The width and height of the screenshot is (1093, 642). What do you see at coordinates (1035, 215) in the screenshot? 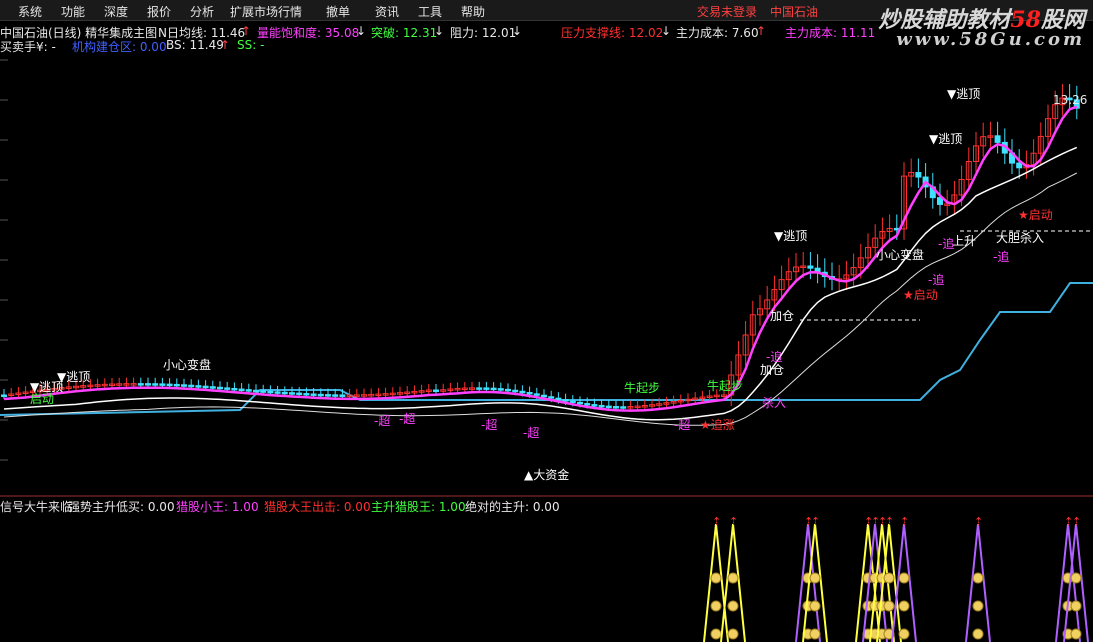
I see `chart-signal-label-11: ★启动` at bounding box center [1035, 215].